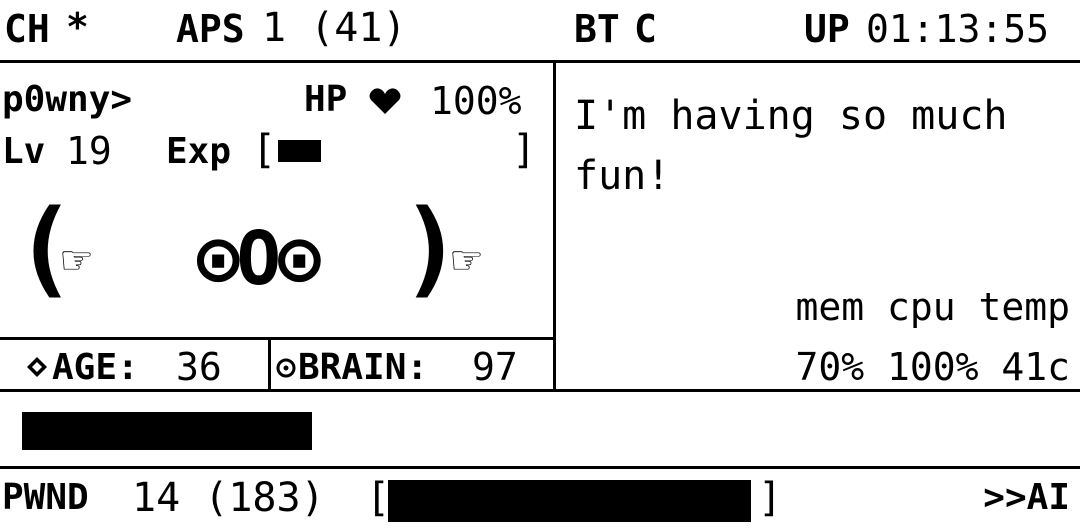 The width and height of the screenshot is (1080, 530). What do you see at coordinates (932, 367) in the screenshot?
I see `system-values: 70% 100% 41c` at bounding box center [932, 367].